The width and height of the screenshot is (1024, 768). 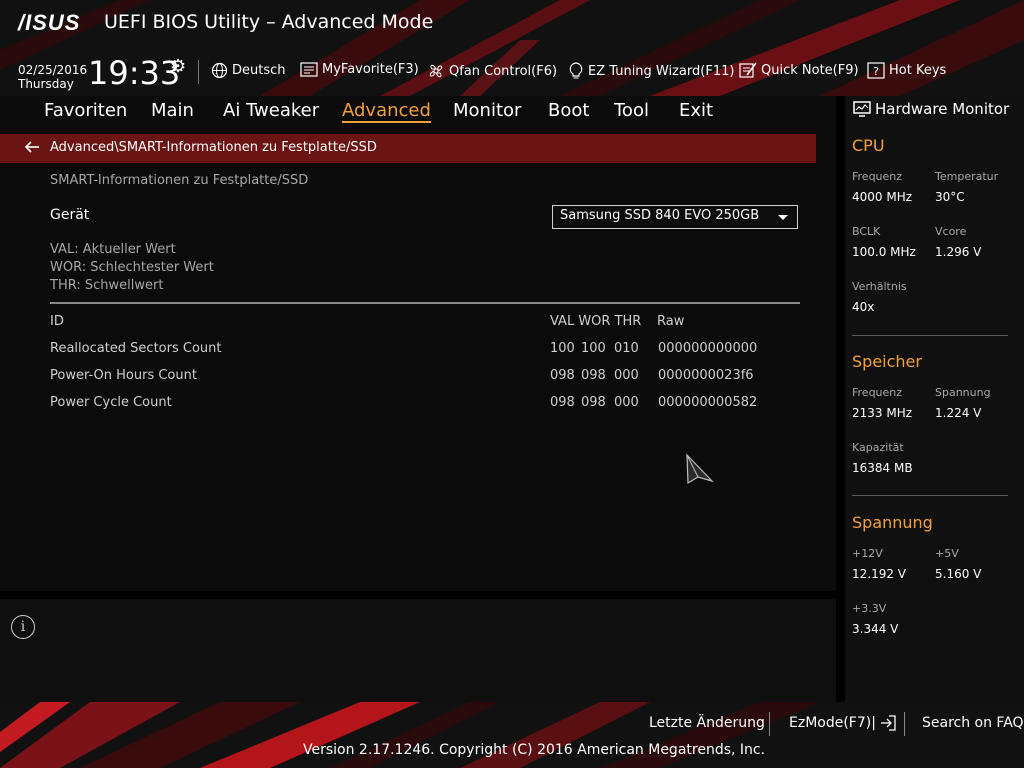 I want to click on vcore-value: 1.296 V, so click(x=958, y=252).